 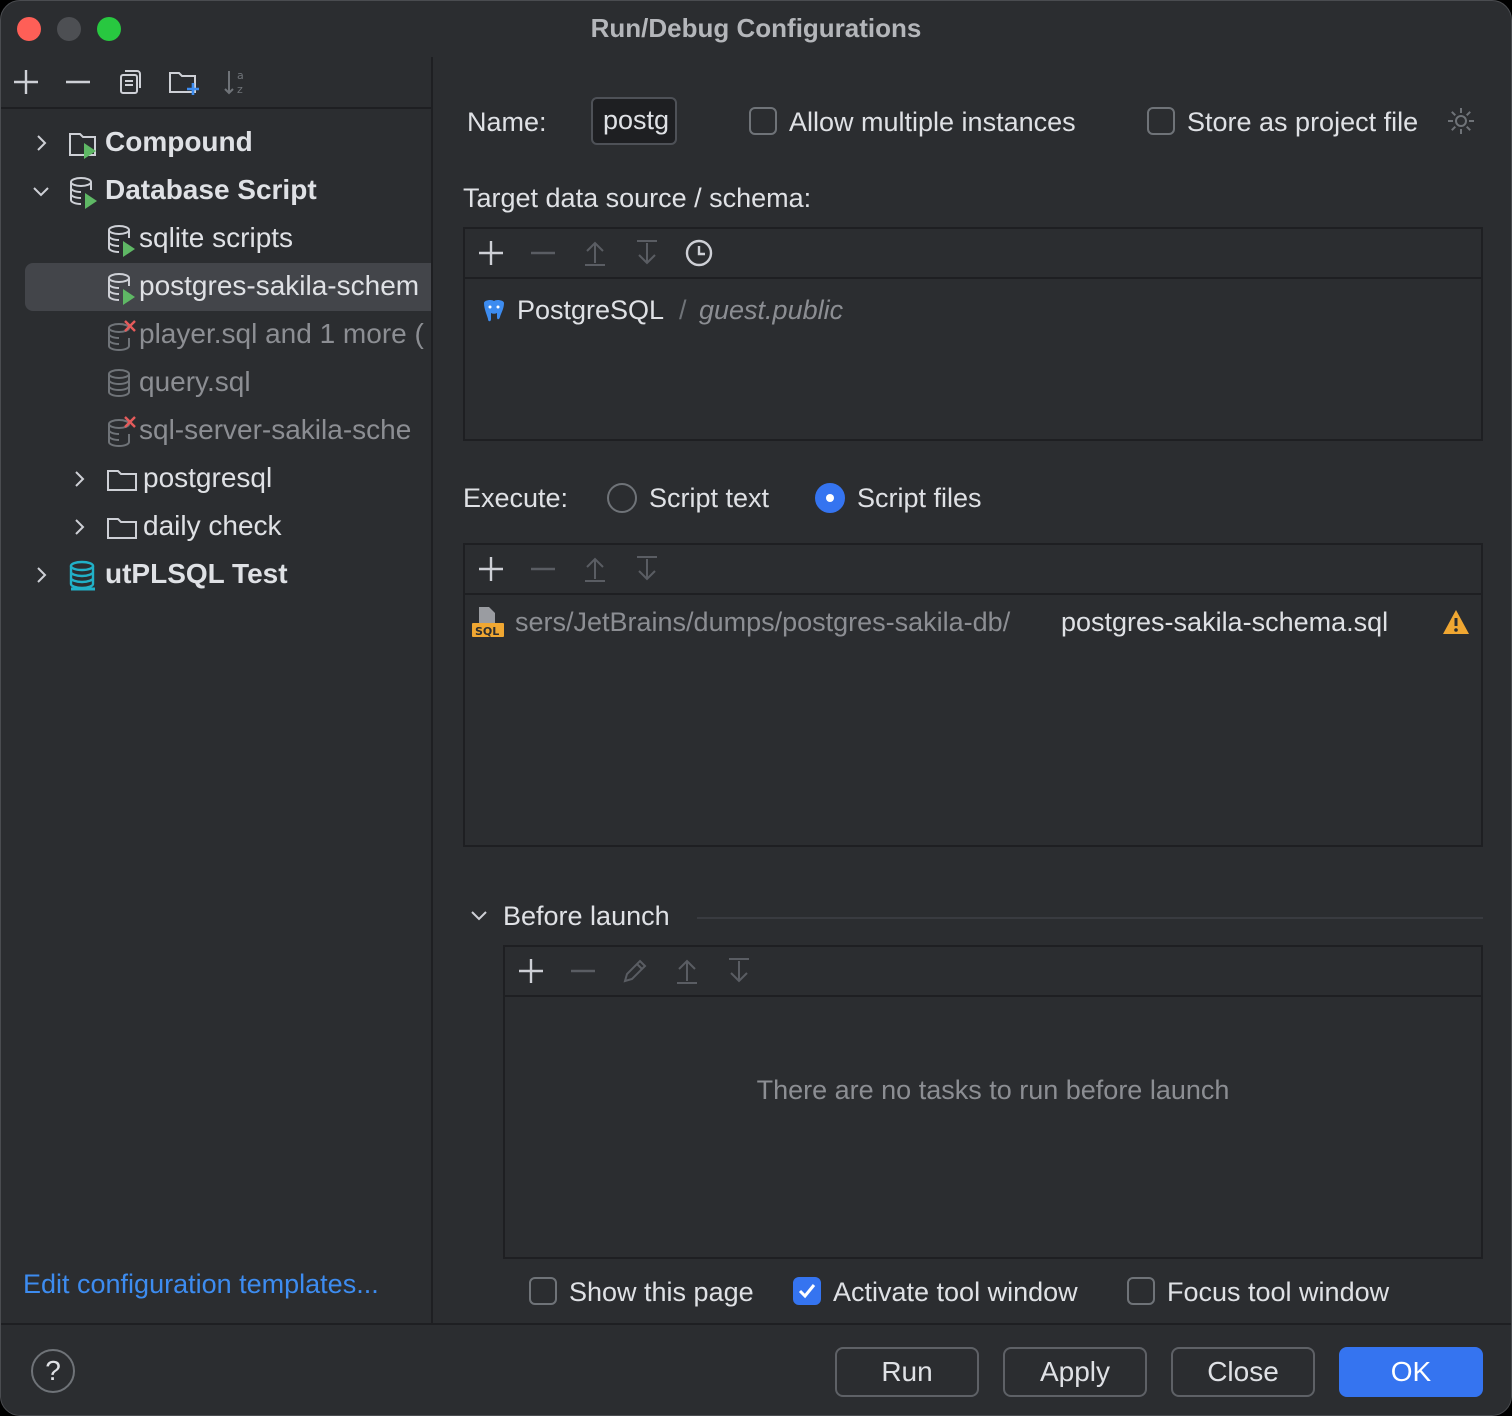 I want to click on before-launch-toolbar, so click(x=993, y=972).